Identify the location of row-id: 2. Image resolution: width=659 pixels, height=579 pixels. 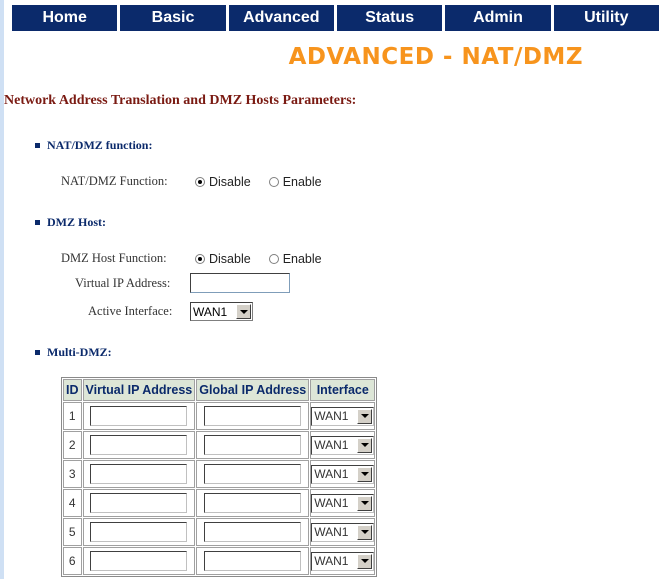
(72, 445).